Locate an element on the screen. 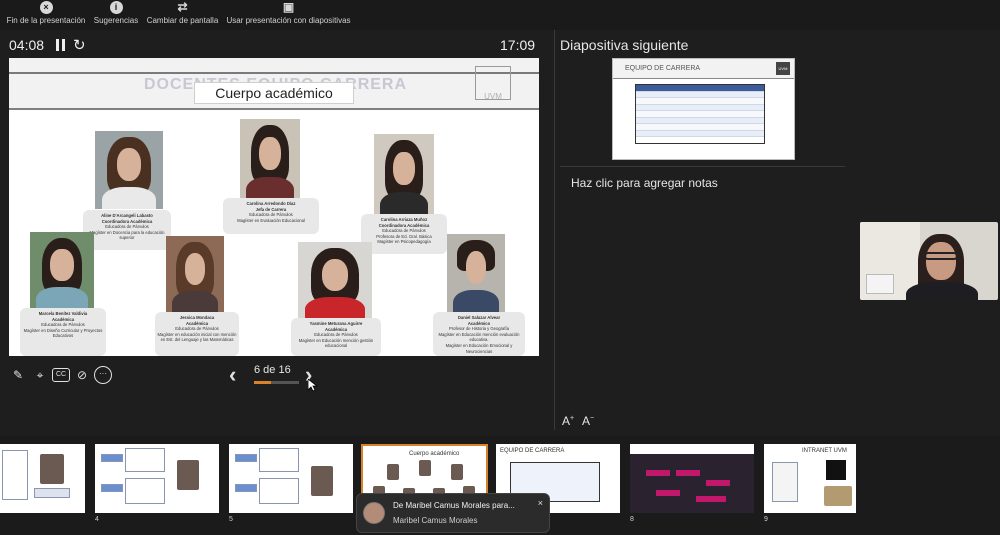 The width and height of the screenshot is (1000, 535). end-show-label: Fin de la presentación is located at coordinates (46, 20).